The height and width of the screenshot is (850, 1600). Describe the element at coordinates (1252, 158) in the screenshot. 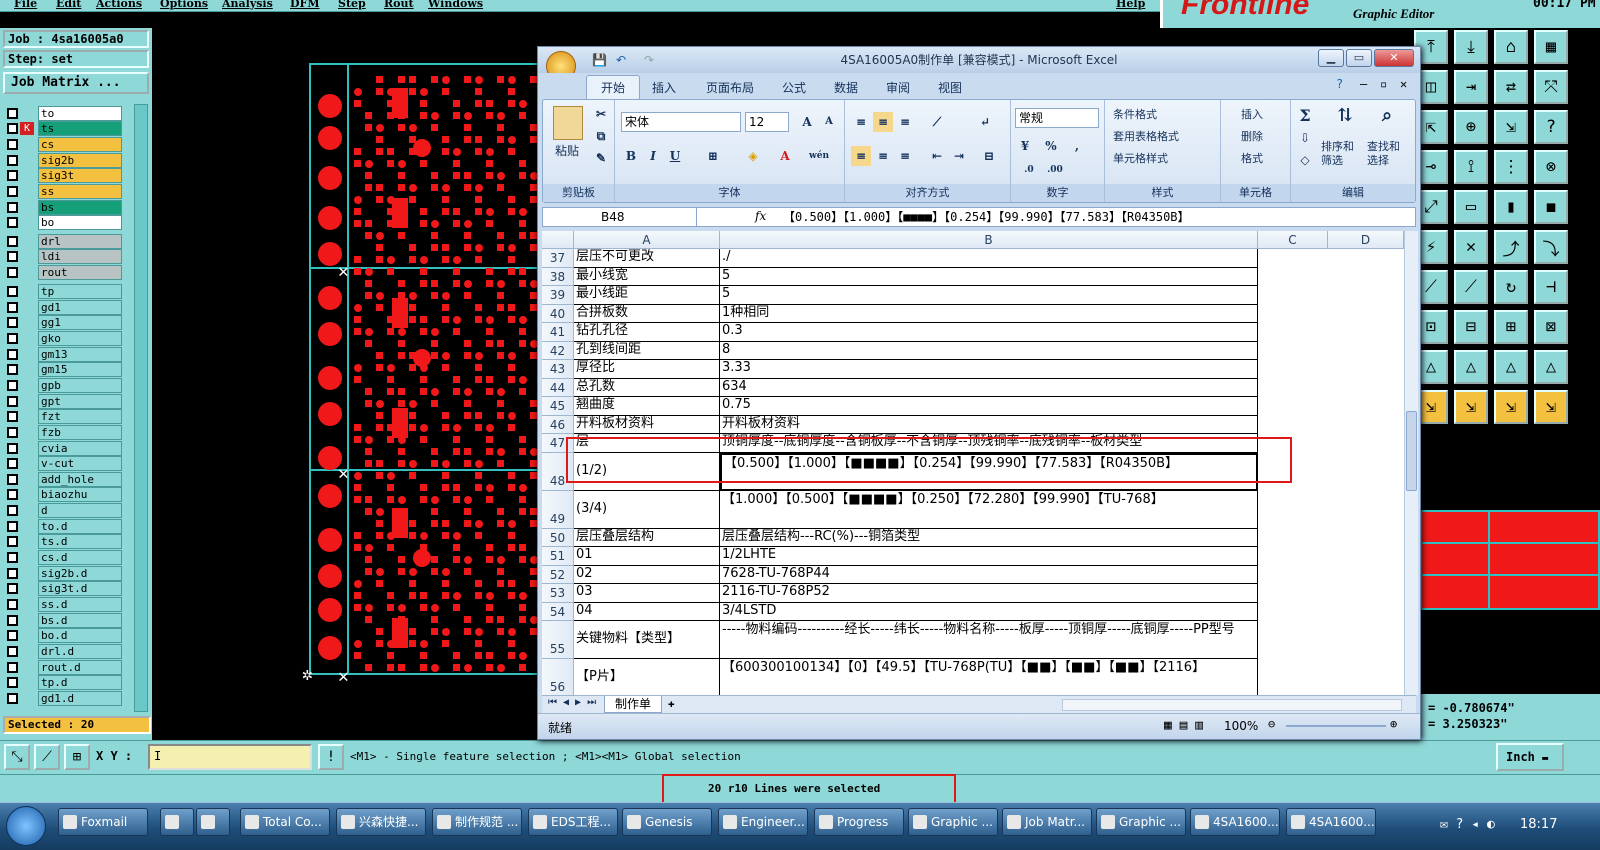

I see `format-cells-button: 格式` at that location.